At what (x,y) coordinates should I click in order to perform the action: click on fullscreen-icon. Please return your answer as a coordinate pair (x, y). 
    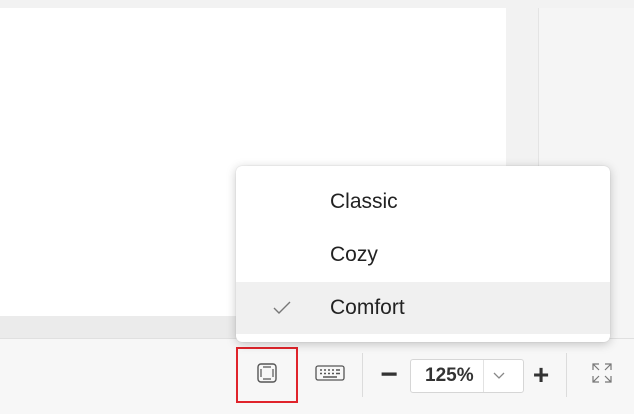
    Looking at the image, I should click on (602, 375).